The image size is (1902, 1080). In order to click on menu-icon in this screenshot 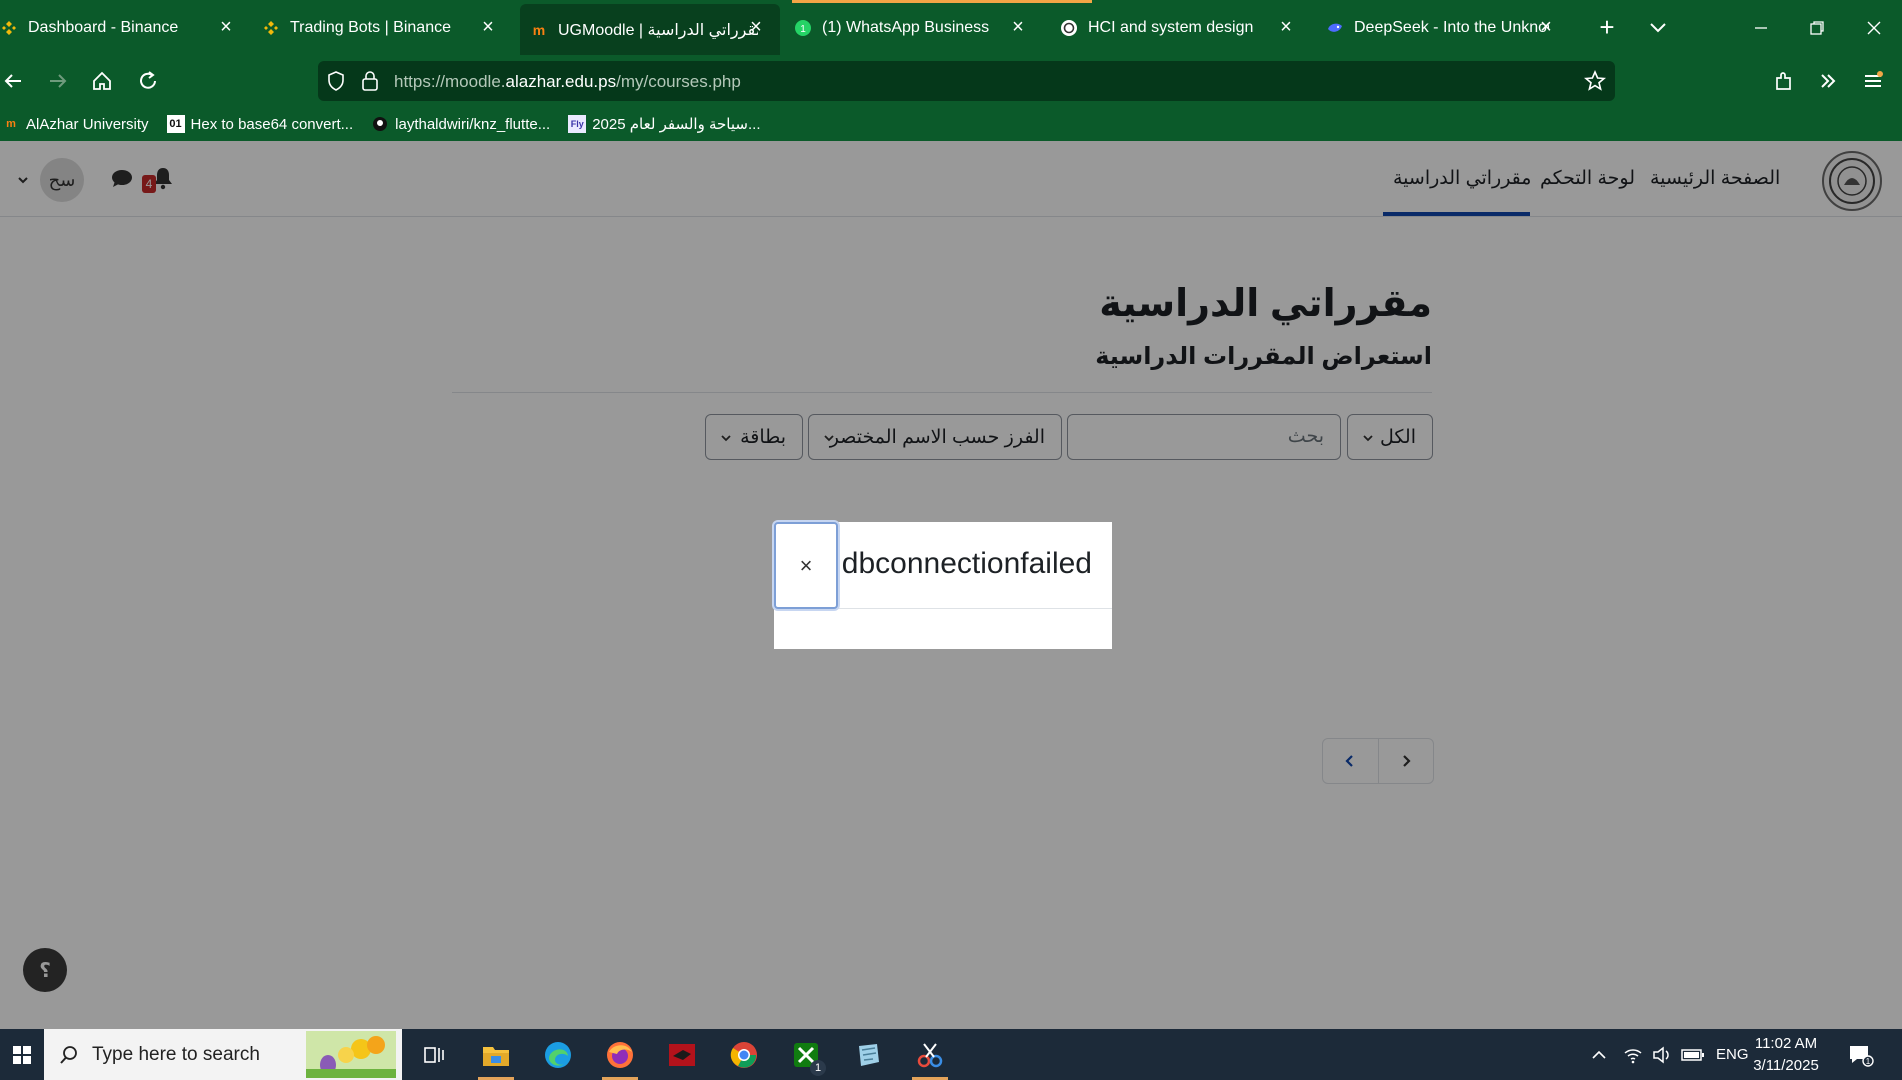, I will do `click(1873, 81)`.